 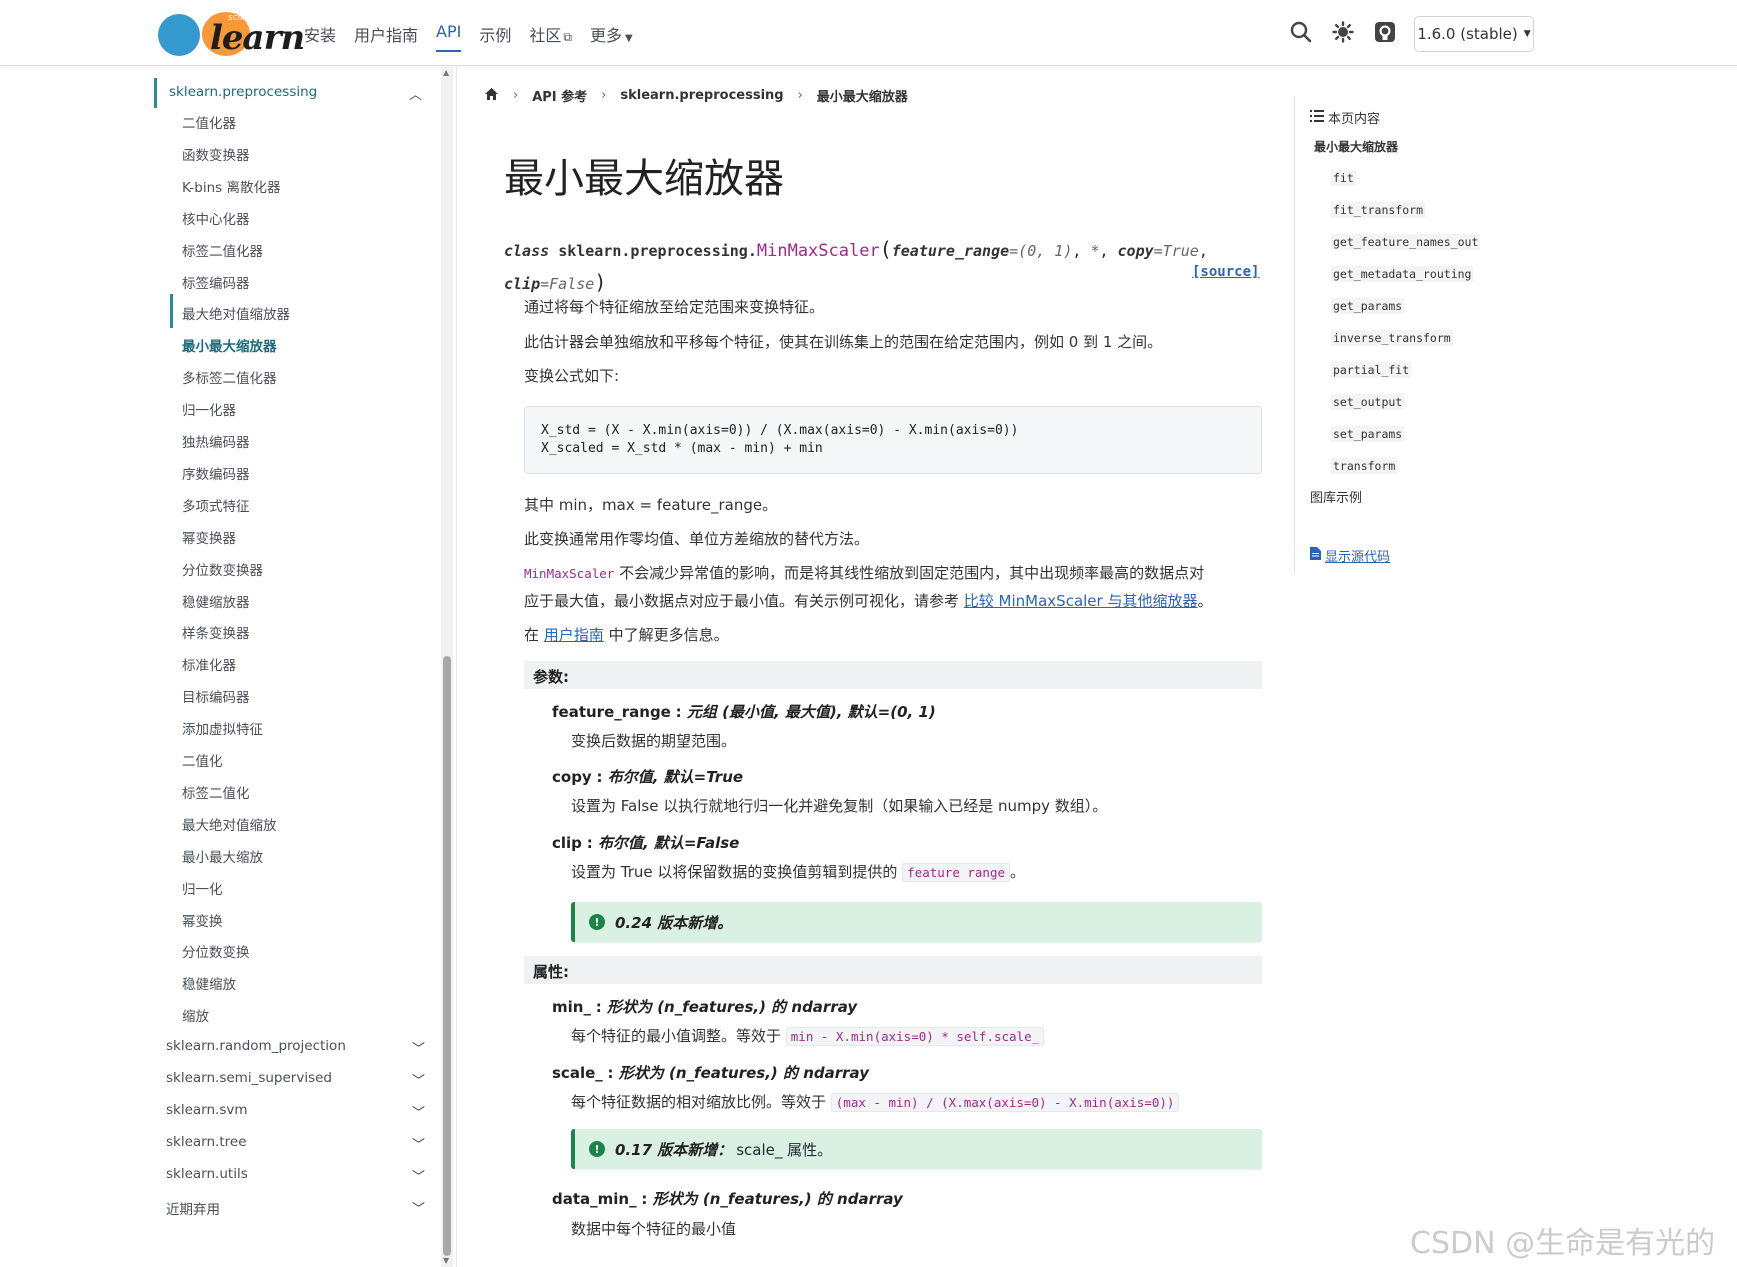 I want to click on param-type: 布尔值, 默认=False, so click(x=668, y=843).